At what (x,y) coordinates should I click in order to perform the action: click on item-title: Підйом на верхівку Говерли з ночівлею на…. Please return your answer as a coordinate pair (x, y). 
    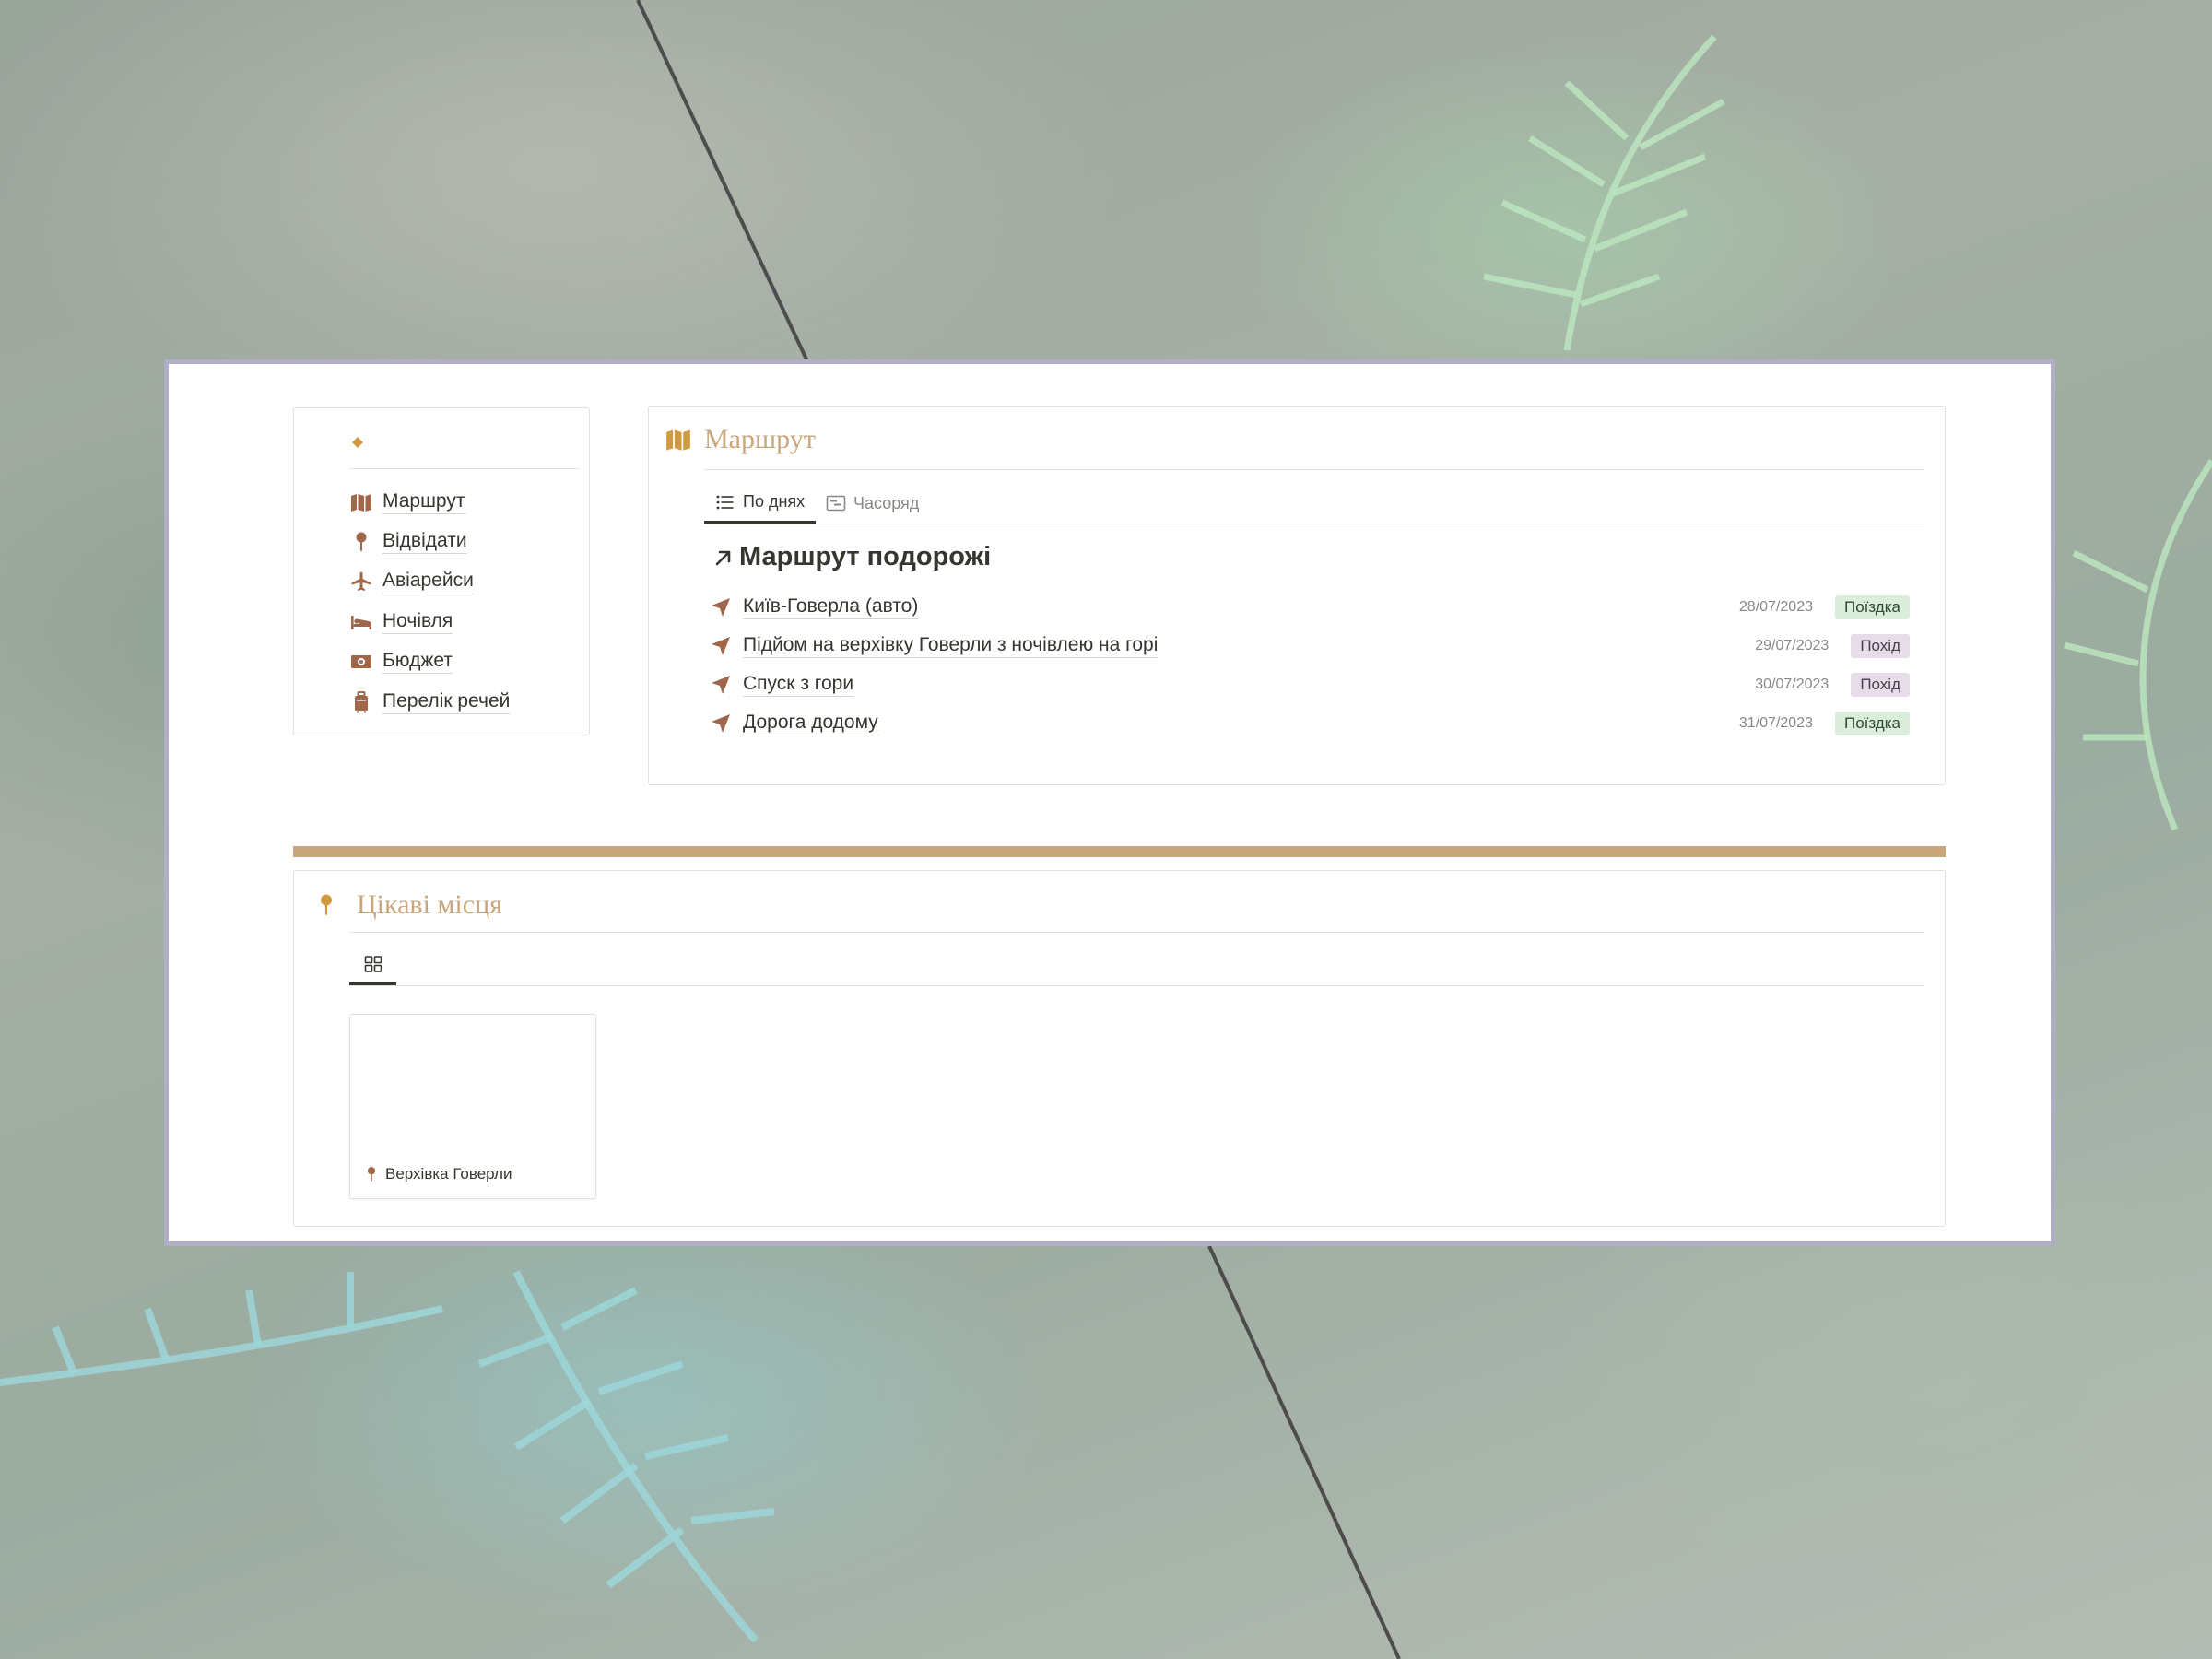
    Looking at the image, I should click on (951, 646).